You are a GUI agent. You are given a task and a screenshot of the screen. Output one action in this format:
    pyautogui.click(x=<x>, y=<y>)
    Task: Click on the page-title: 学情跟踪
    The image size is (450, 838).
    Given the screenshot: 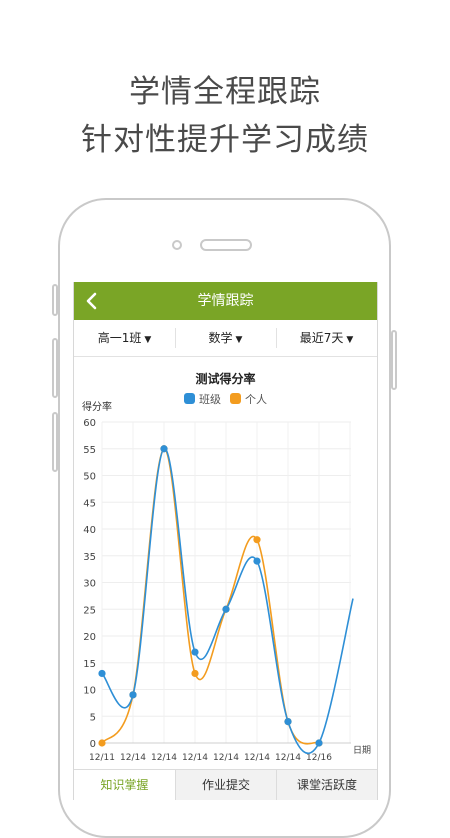 What is the action you would take?
    pyautogui.click(x=225, y=301)
    